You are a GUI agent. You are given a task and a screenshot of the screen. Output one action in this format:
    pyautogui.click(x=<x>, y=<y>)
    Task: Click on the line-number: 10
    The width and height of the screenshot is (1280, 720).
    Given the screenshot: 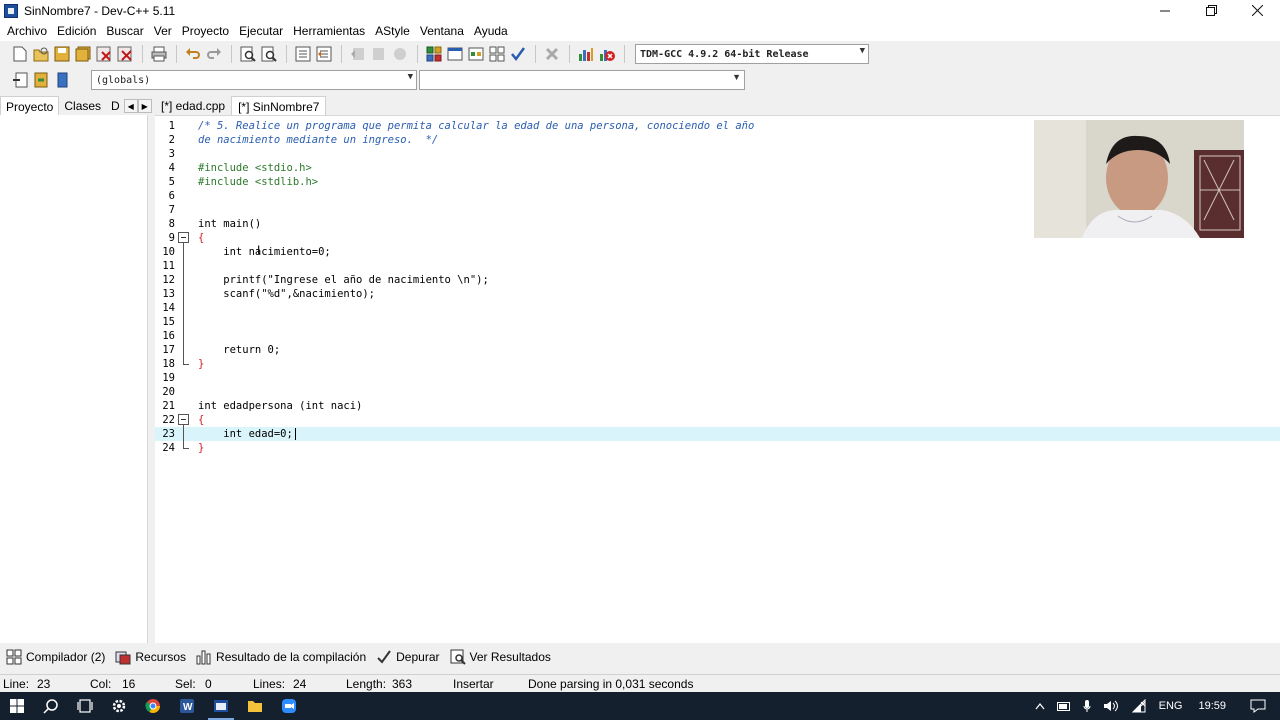 What is the action you would take?
    pyautogui.click(x=168, y=252)
    